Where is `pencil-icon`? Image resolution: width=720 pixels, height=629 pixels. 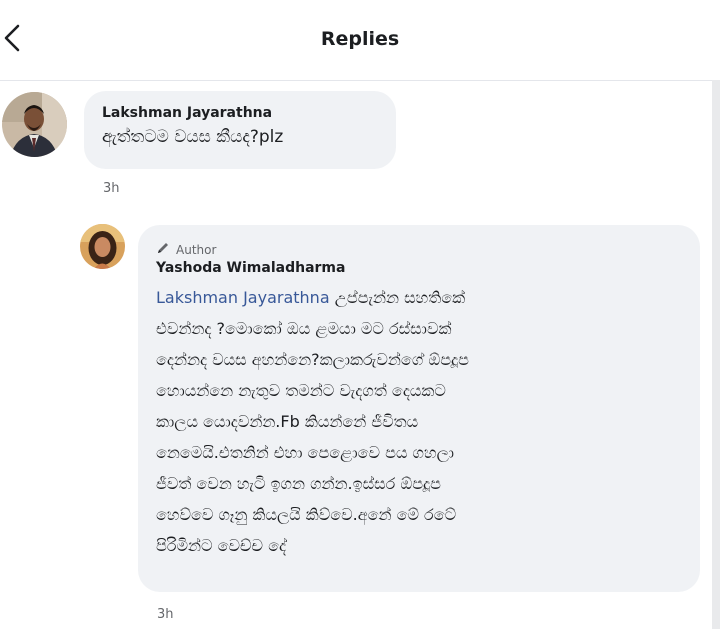 pencil-icon is located at coordinates (163, 249).